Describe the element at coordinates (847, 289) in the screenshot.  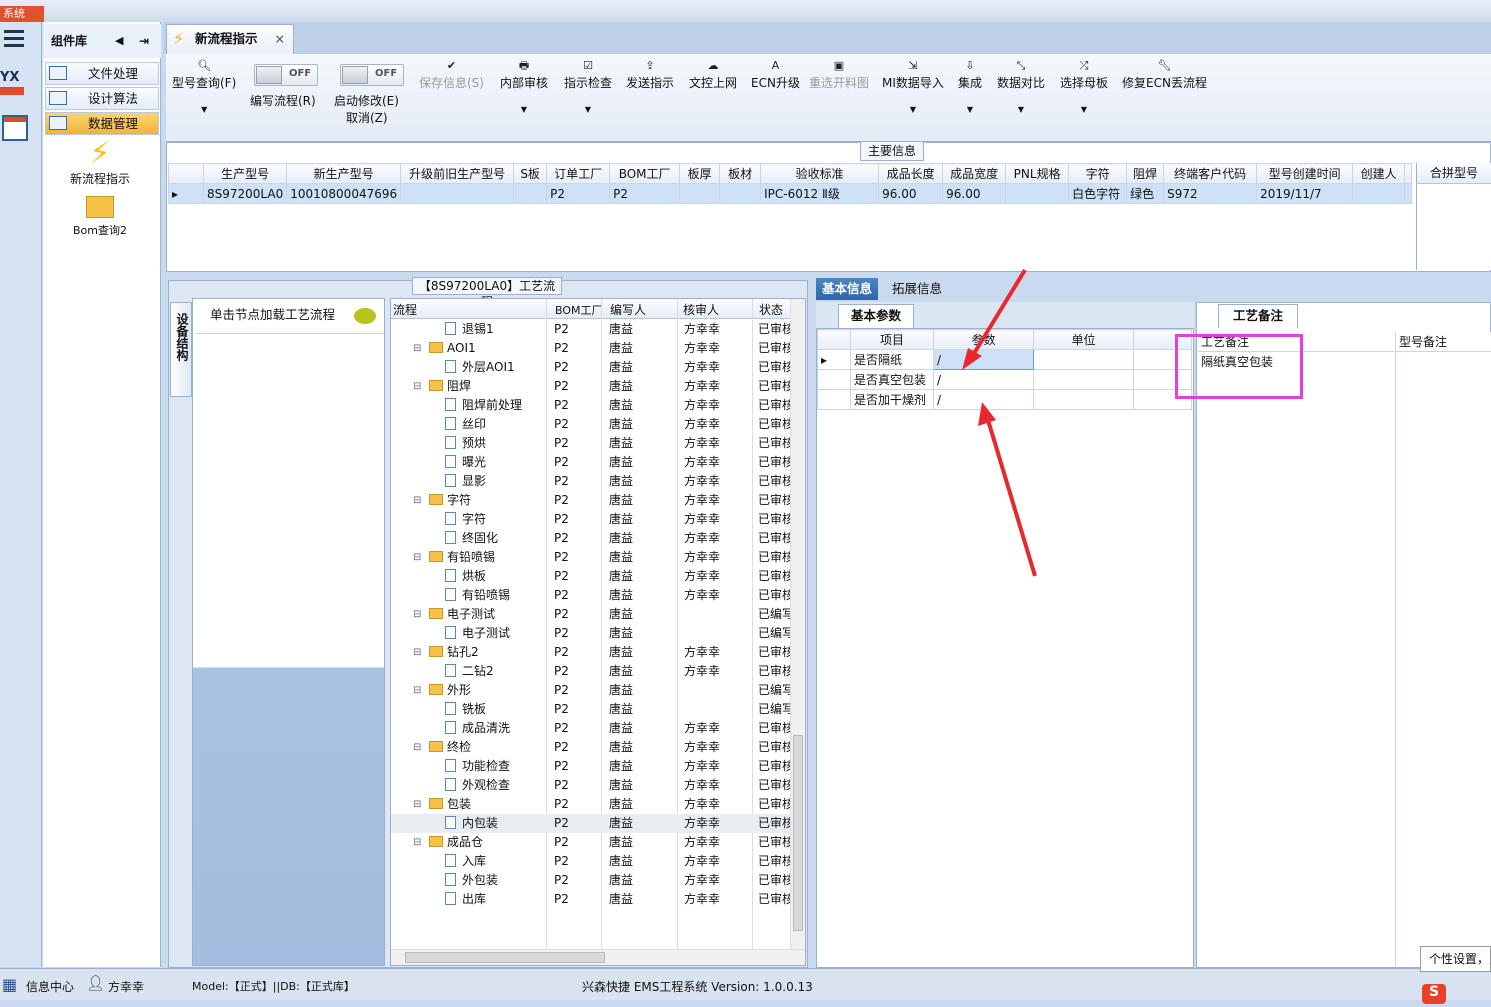
I see `tab-basic-info: 基本信息` at that location.